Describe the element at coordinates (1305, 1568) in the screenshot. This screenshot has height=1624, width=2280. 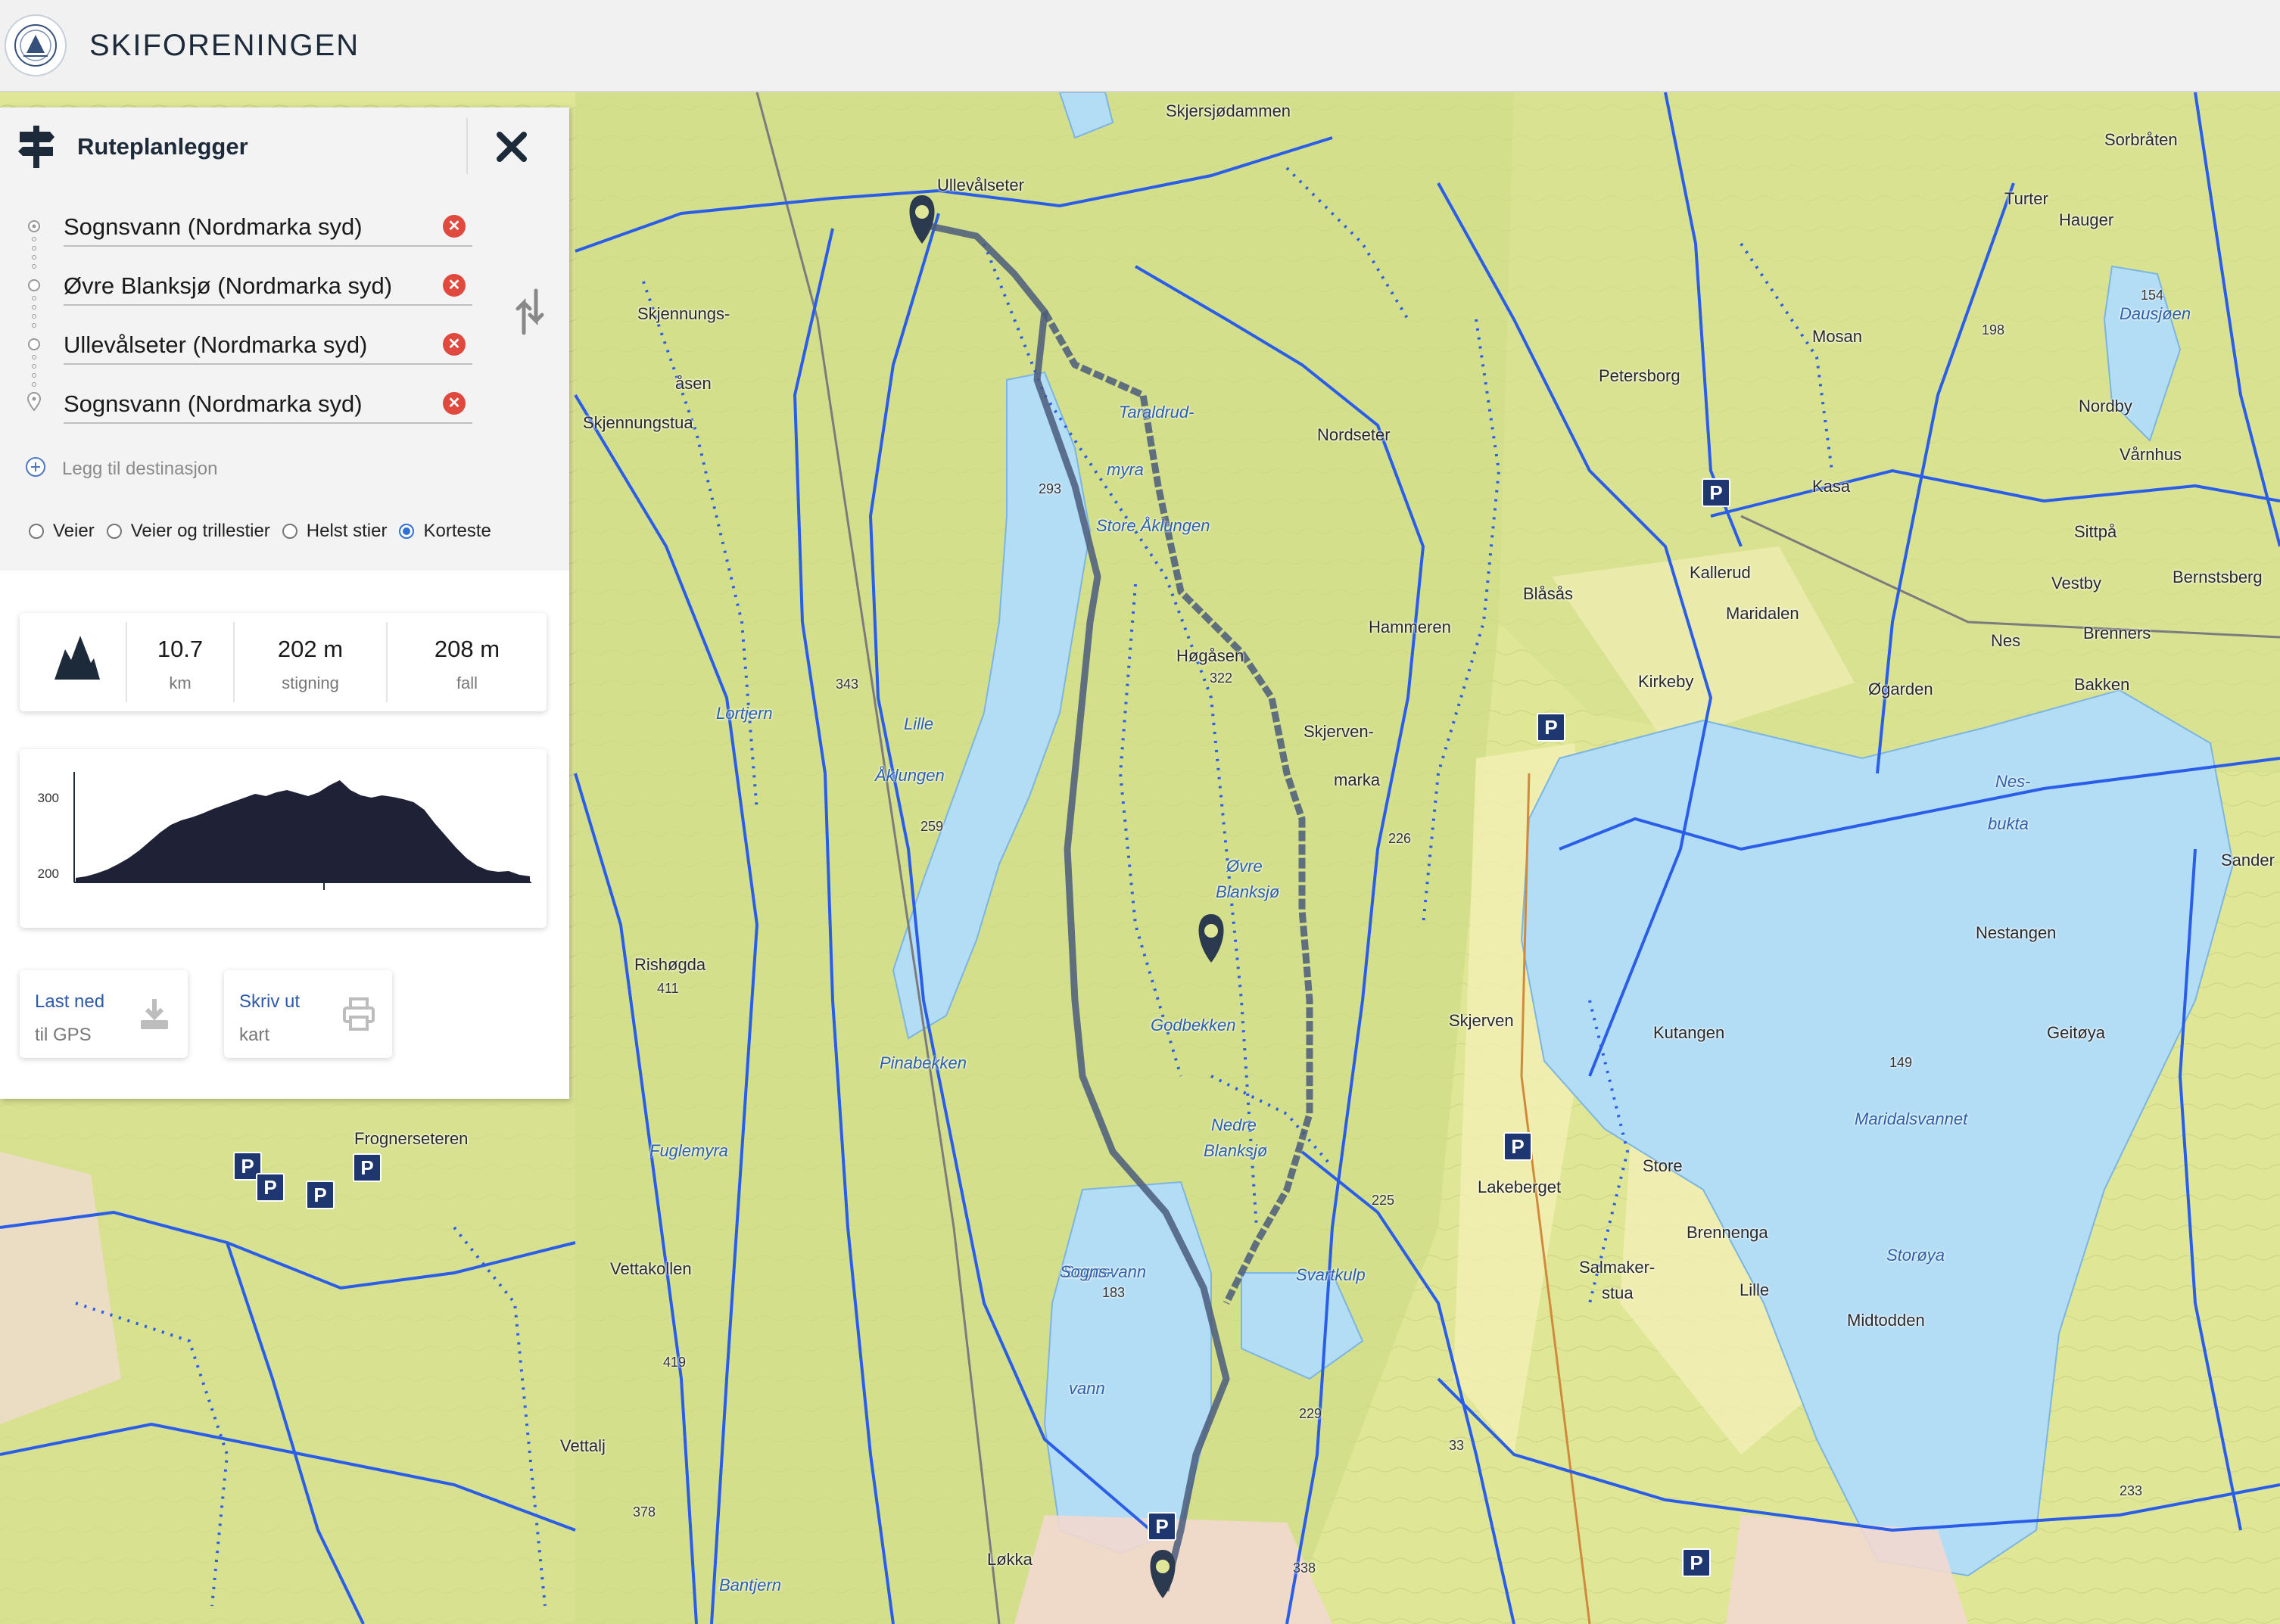
I see `spot-height: 338` at that location.